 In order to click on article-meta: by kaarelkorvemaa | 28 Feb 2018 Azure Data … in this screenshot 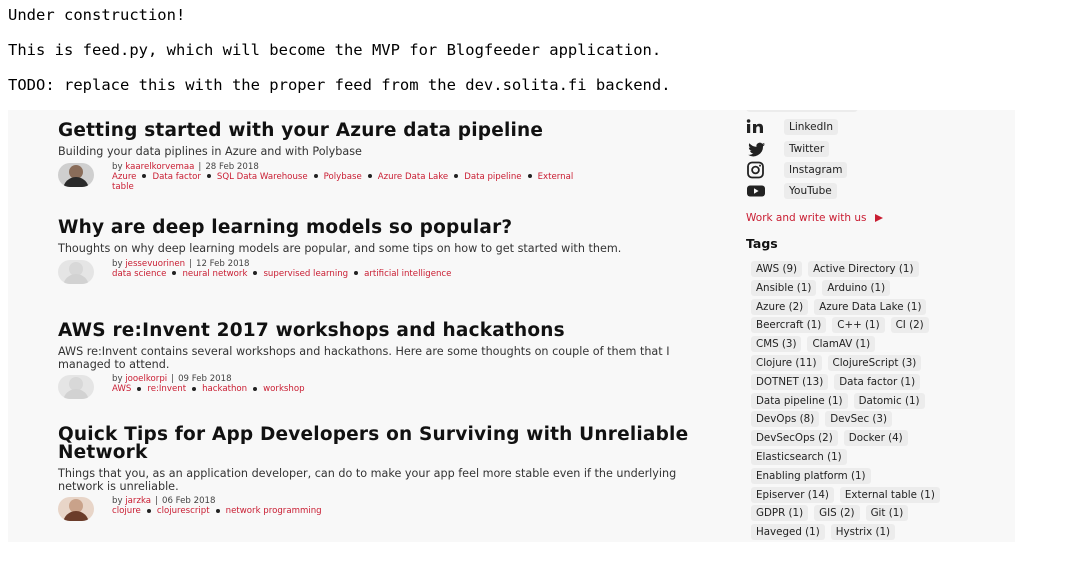, I will do `click(383, 177)`.